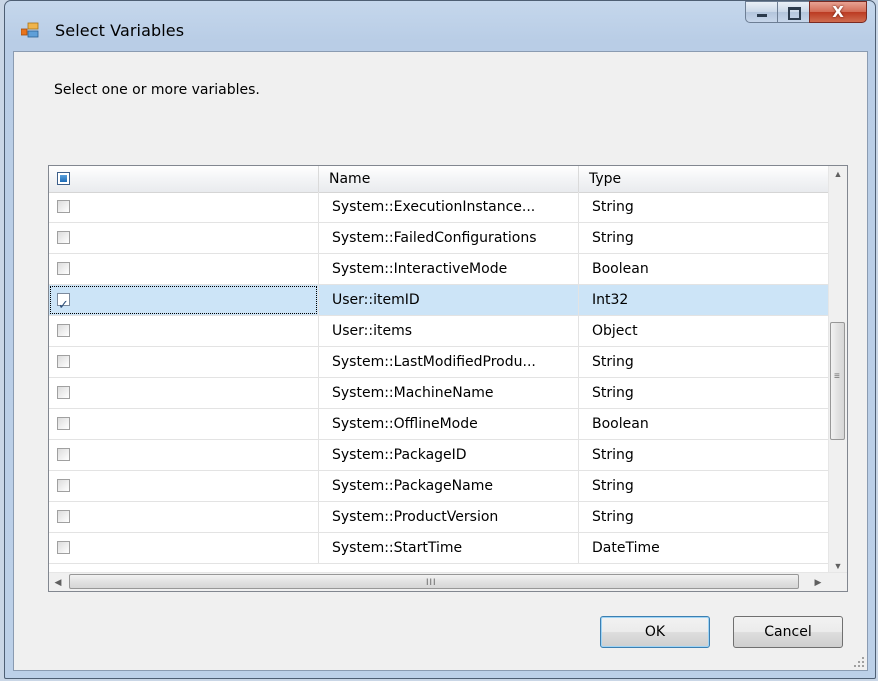  Describe the element at coordinates (449, 517) in the screenshot. I see `variable-name-cell: System::ProductVersion` at that location.